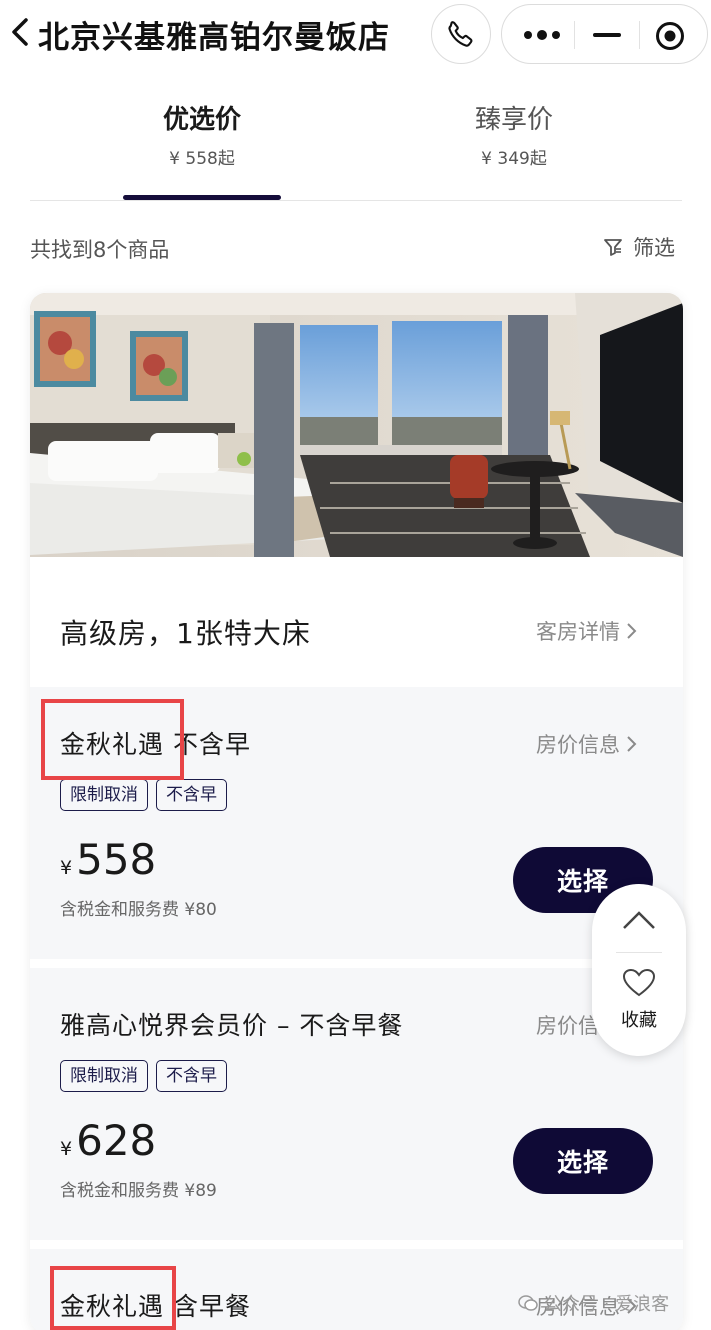 This screenshot has height=1330, width=711. I want to click on filter-button: 筛选, so click(639, 247).